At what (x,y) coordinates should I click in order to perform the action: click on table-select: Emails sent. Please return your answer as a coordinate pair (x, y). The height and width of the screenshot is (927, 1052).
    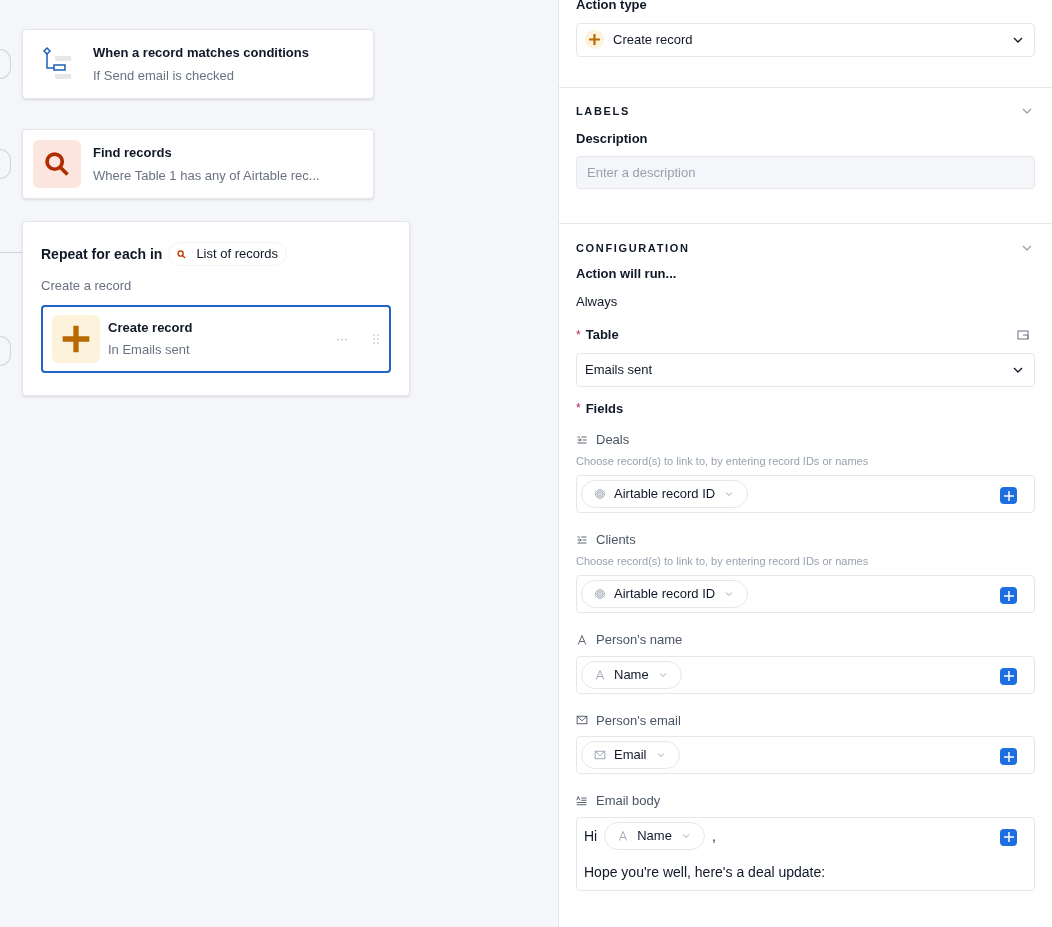
    Looking at the image, I should click on (805, 369).